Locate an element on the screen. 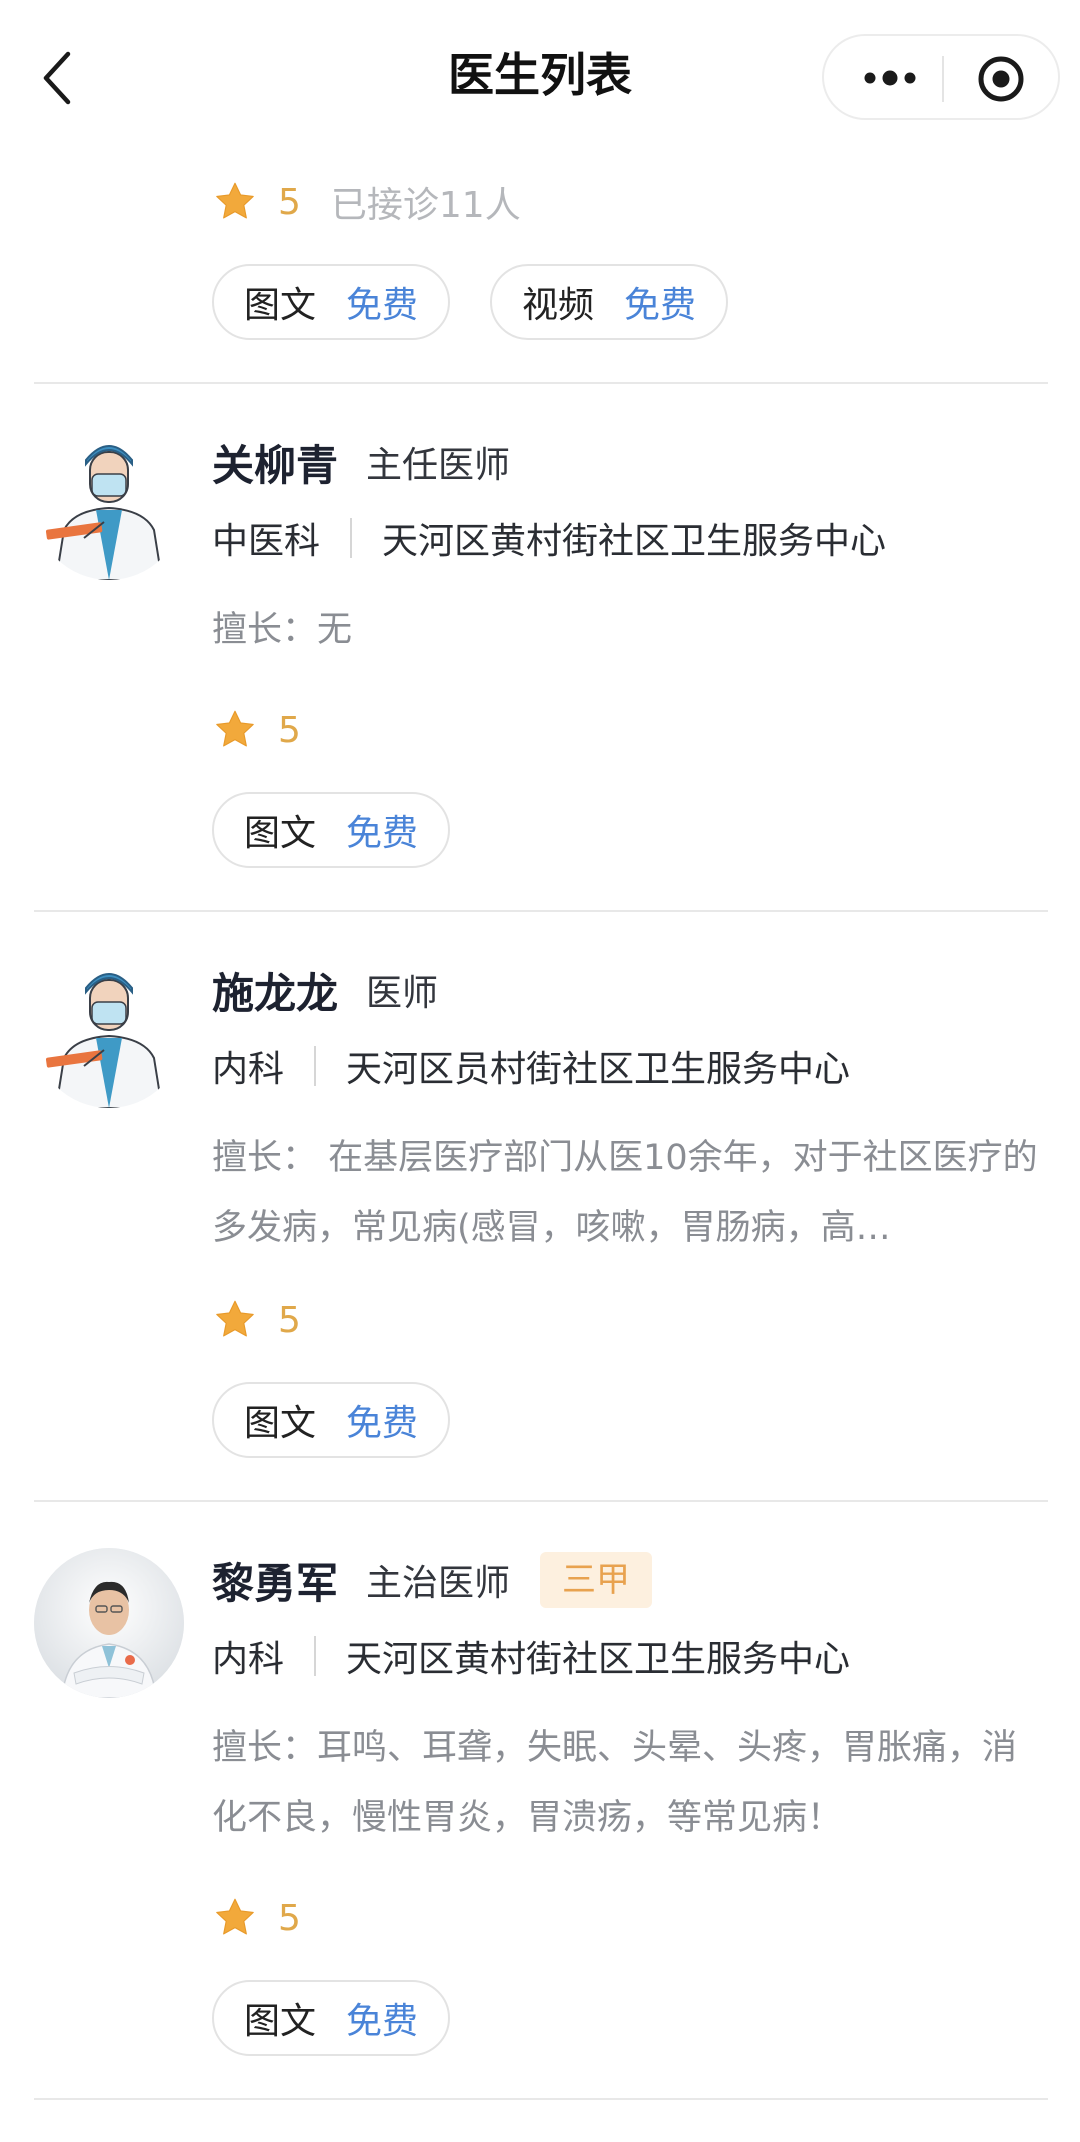  dept-row: 内科 天河区黄村街社区卫生服务中心 is located at coordinates (531, 1656).